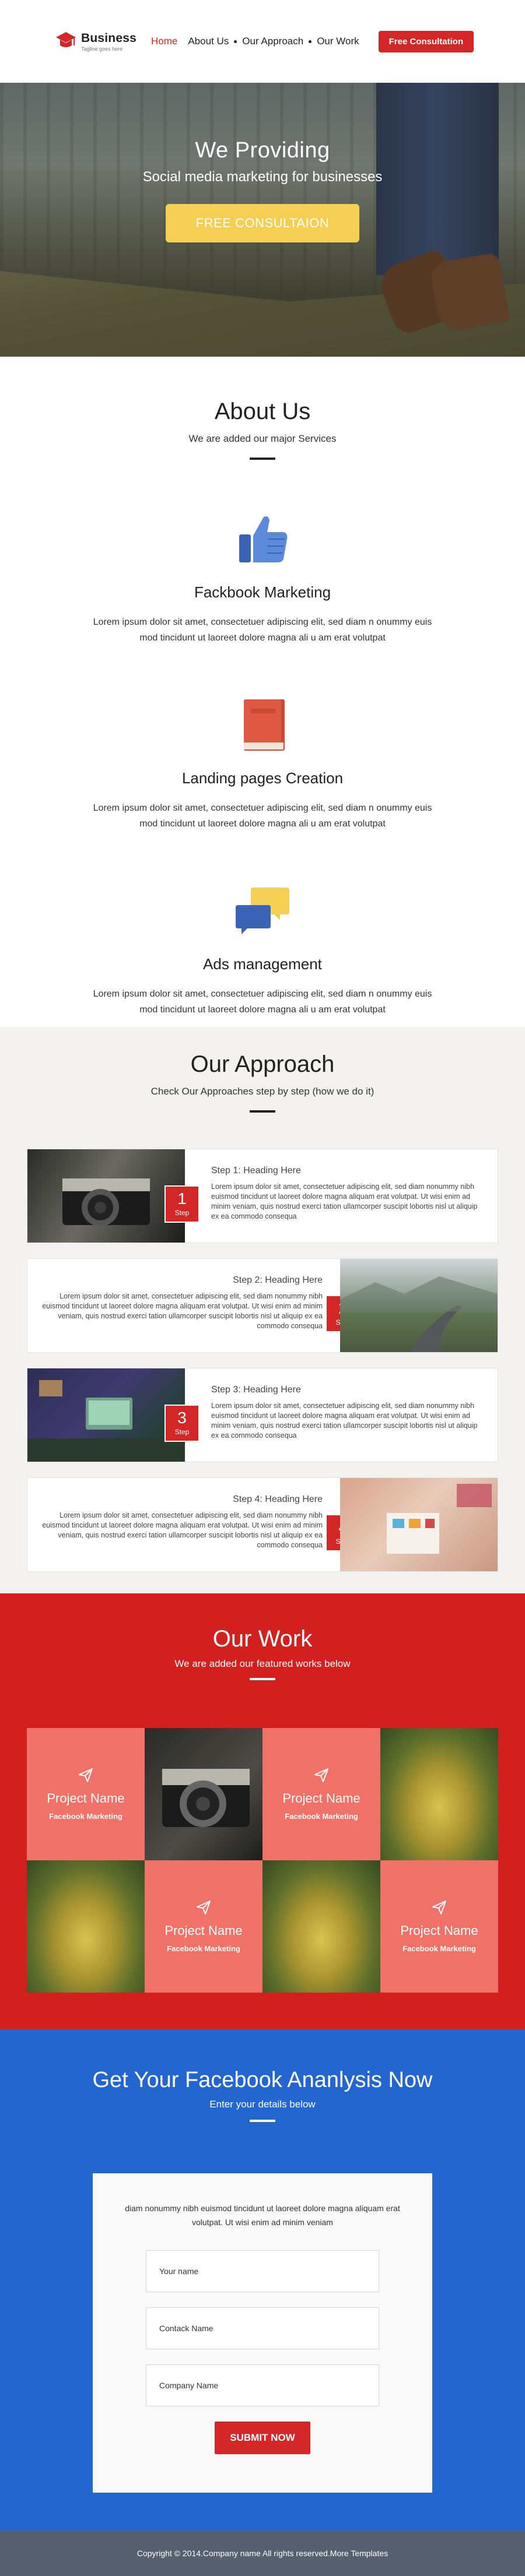  Describe the element at coordinates (419, 1305) in the screenshot. I see `step-image-road` at that location.